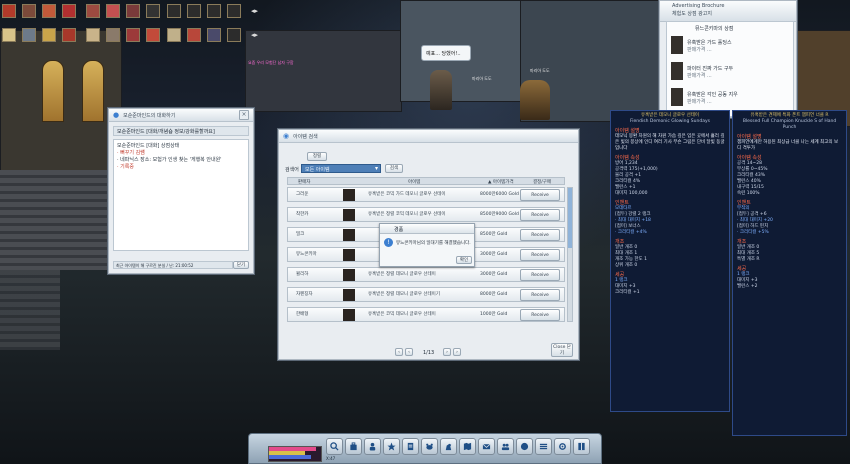 This screenshot has height=464, width=850. I want to click on close-button: Close 닫기, so click(562, 350).